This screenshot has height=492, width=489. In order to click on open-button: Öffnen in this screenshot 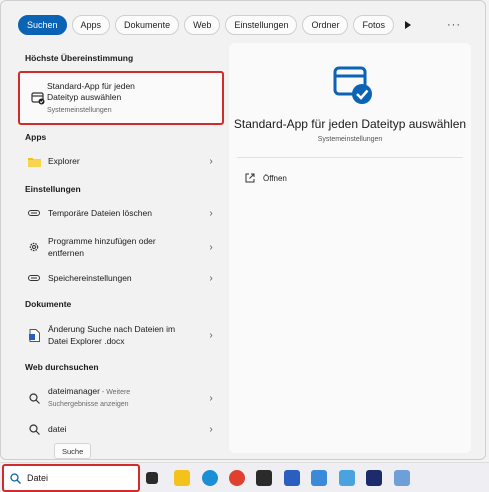, I will do `click(266, 178)`.